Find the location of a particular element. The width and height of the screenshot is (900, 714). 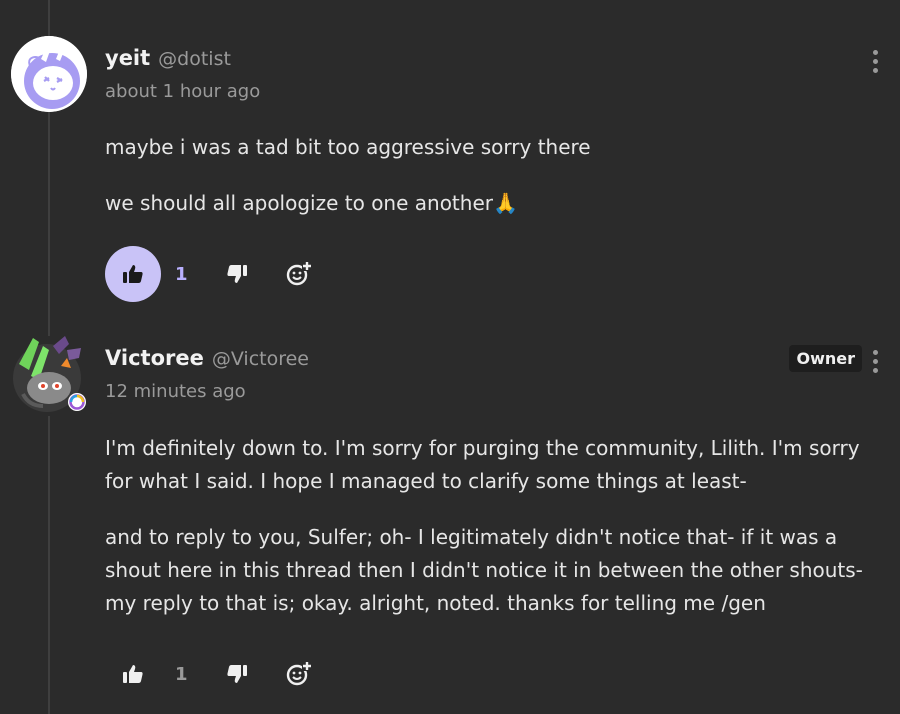

name-row: Victoree @Victoree is located at coordinates (207, 358).